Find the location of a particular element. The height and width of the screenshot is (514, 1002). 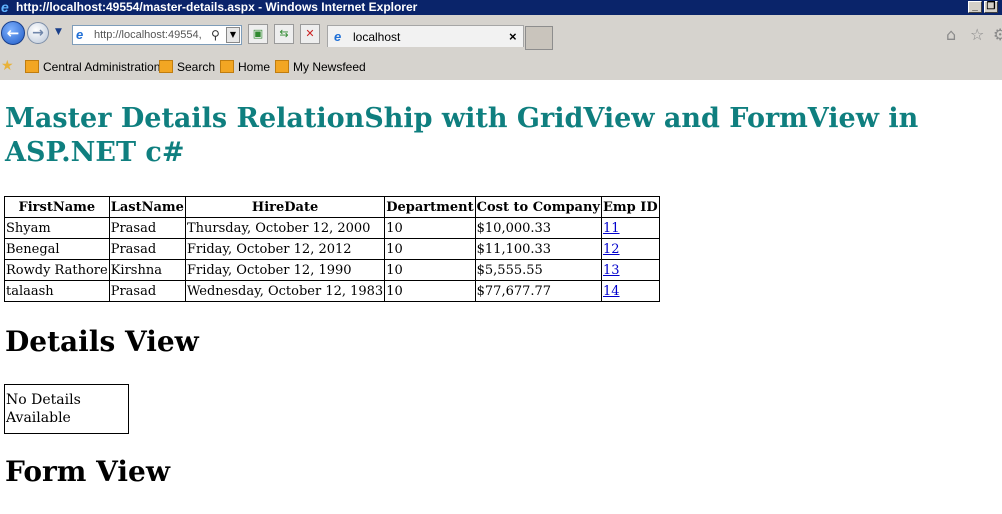

restore-button: ❐ is located at coordinates (991, 7).